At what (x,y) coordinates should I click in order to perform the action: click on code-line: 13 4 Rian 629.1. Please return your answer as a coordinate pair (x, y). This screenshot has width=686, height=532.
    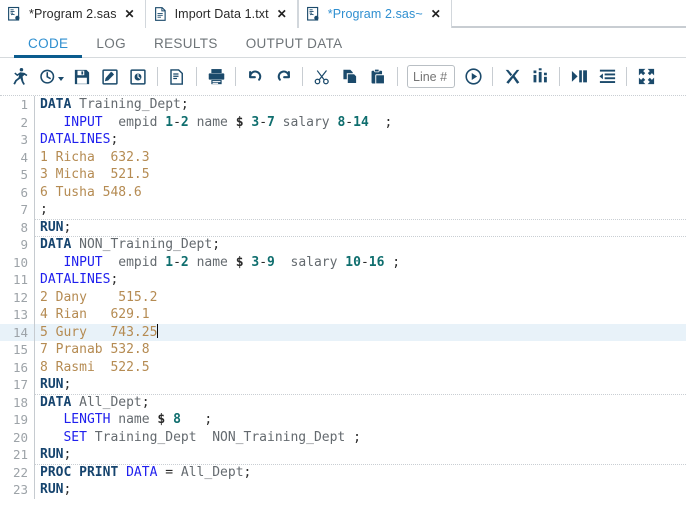
    Looking at the image, I should click on (343, 315).